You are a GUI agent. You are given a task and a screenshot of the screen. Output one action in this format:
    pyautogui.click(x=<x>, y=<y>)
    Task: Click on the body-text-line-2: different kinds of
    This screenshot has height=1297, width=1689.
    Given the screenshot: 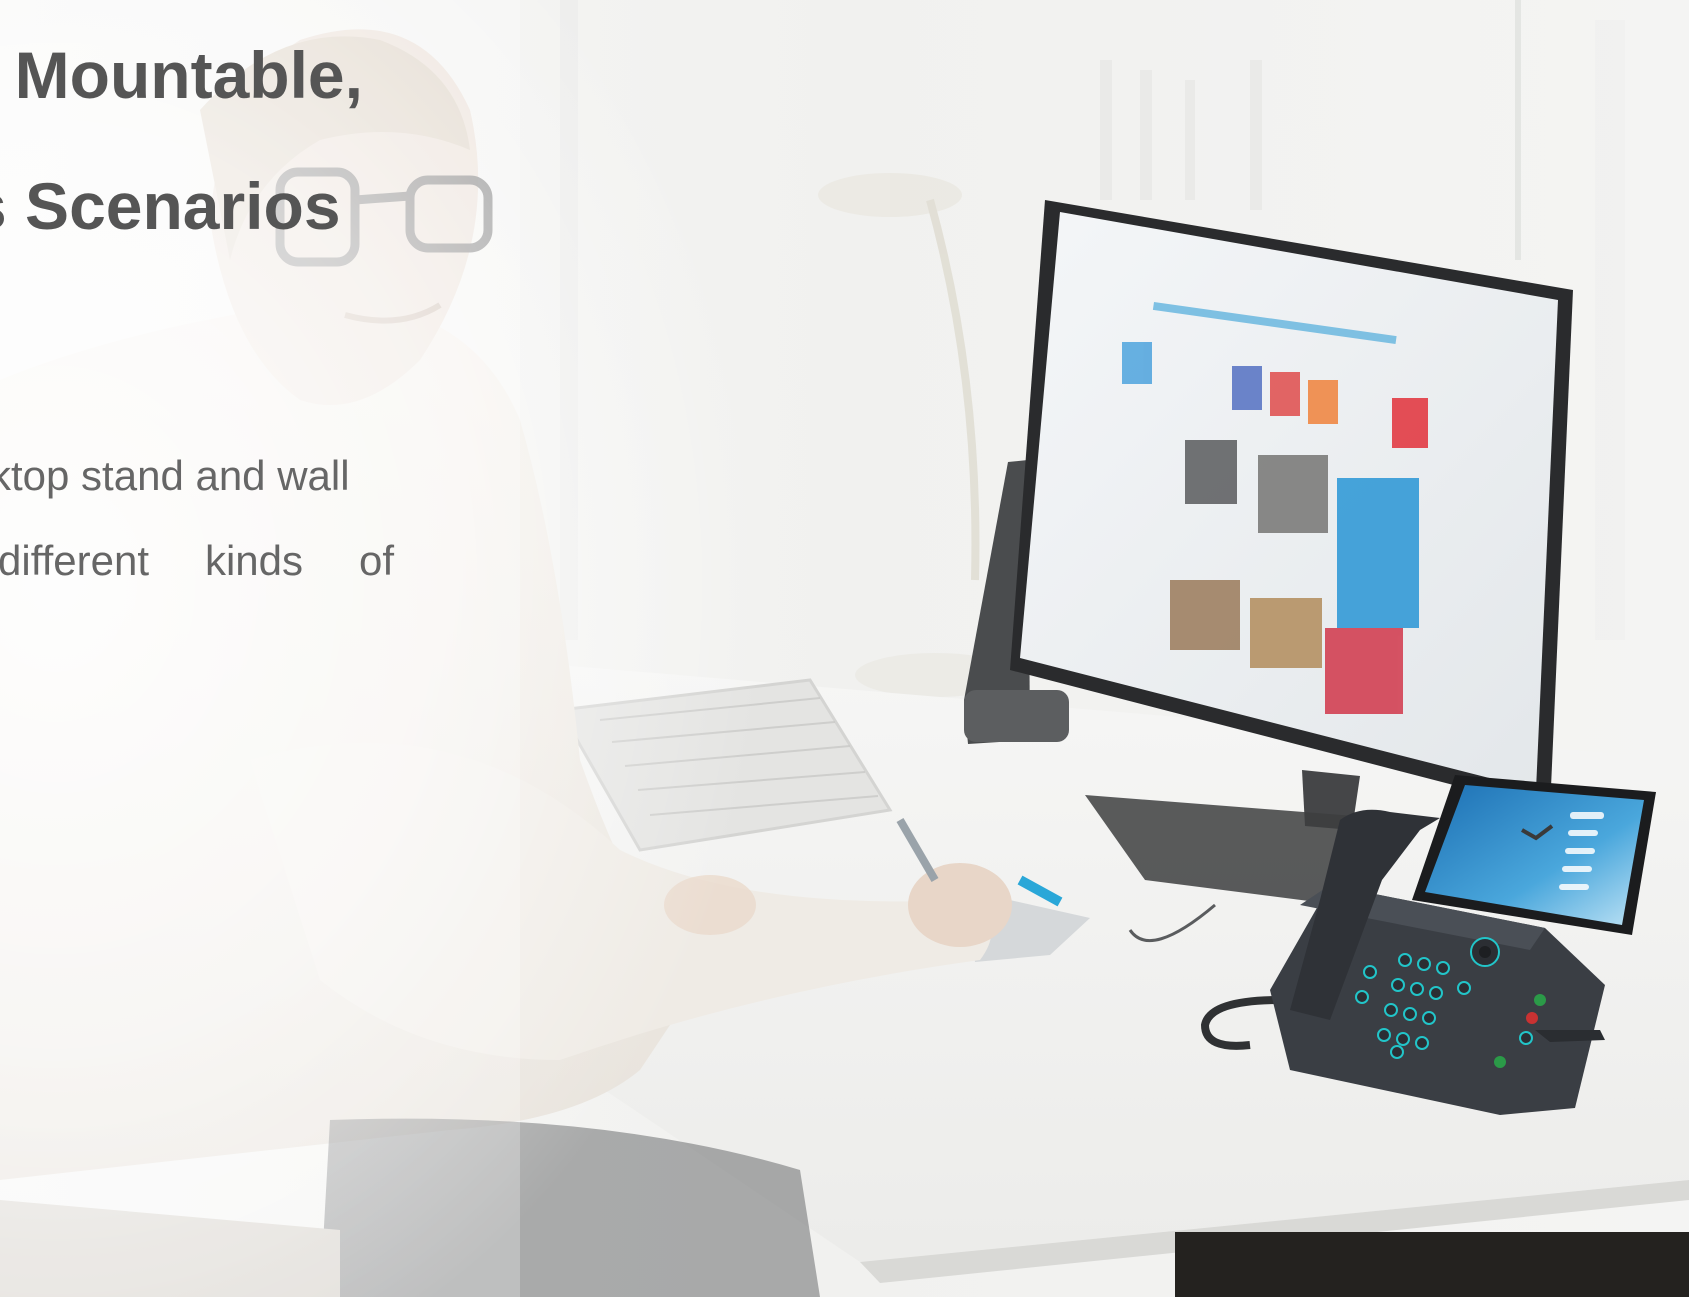 What is the action you would take?
    pyautogui.click(x=197, y=560)
    